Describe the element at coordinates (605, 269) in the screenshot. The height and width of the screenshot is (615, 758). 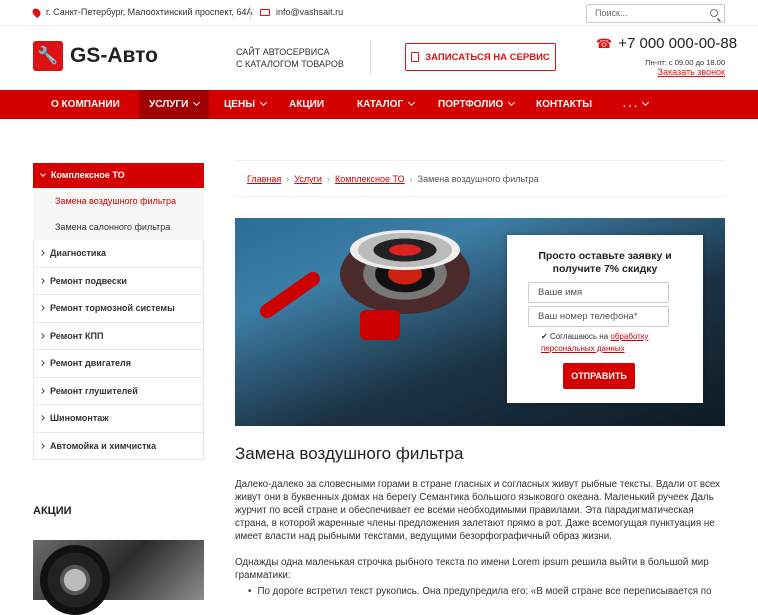
I see `form-title-line2: получите 7% скидку` at that location.